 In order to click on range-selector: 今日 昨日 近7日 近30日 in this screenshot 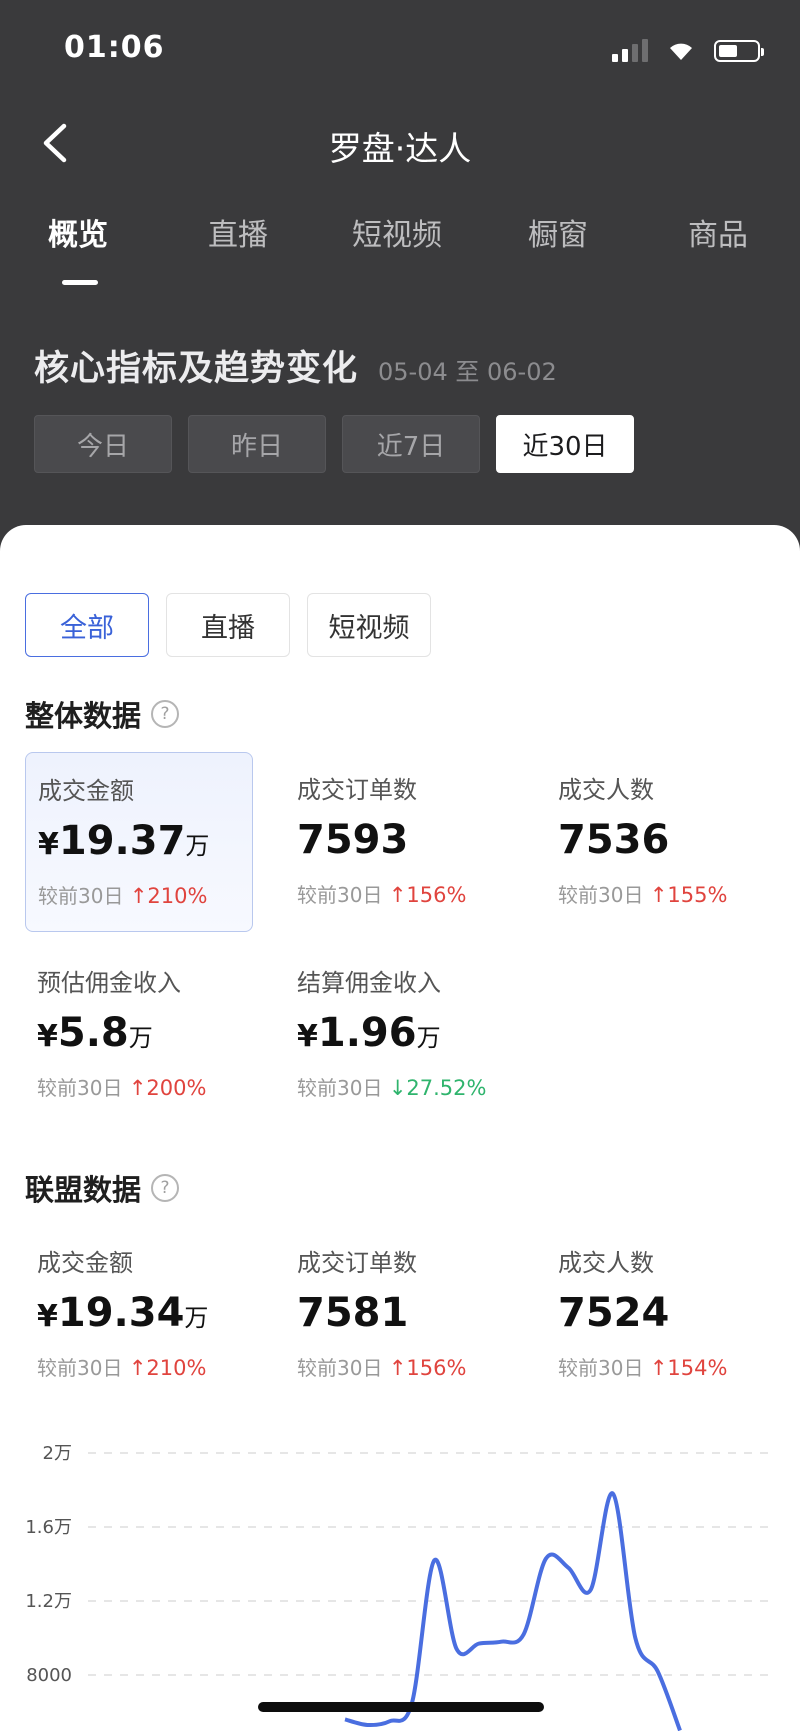, I will do `click(334, 444)`.